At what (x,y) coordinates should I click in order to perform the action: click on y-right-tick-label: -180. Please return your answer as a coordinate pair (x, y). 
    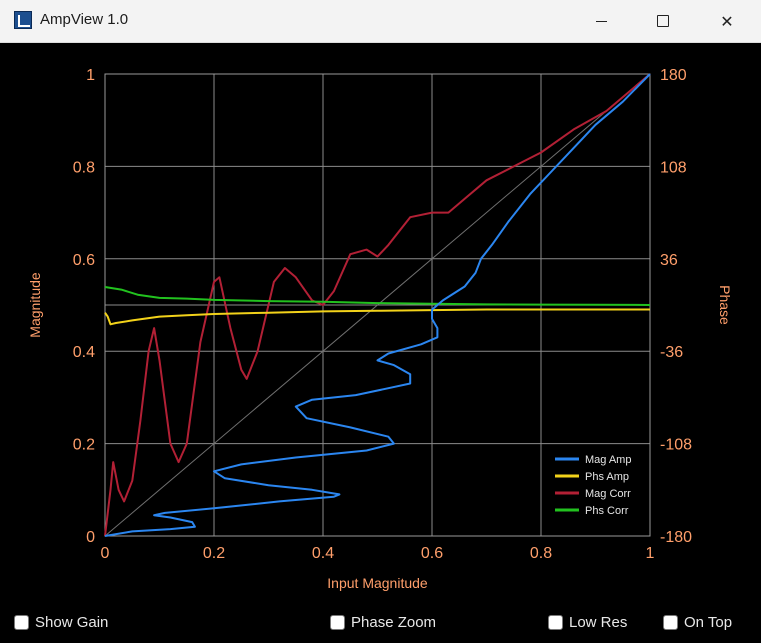
    Looking at the image, I should click on (676, 537).